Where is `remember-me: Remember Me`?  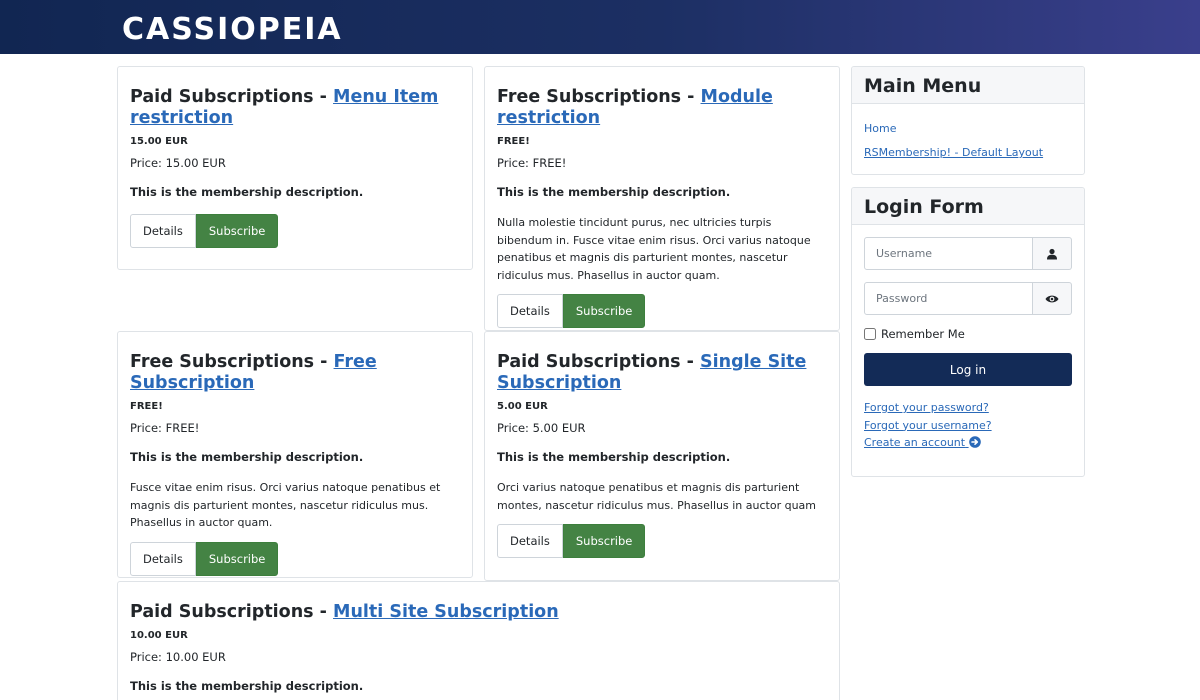 remember-me: Remember Me is located at coordinates (968, 334).